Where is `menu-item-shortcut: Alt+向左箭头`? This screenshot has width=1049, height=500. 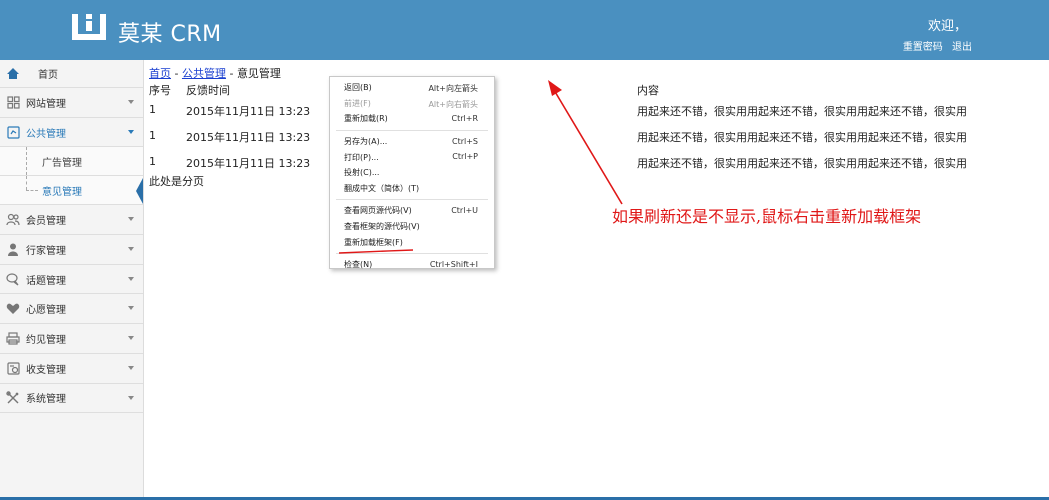
menu-item-shortcut: Alt+向左箭头 is located at coordinates (453, 88).